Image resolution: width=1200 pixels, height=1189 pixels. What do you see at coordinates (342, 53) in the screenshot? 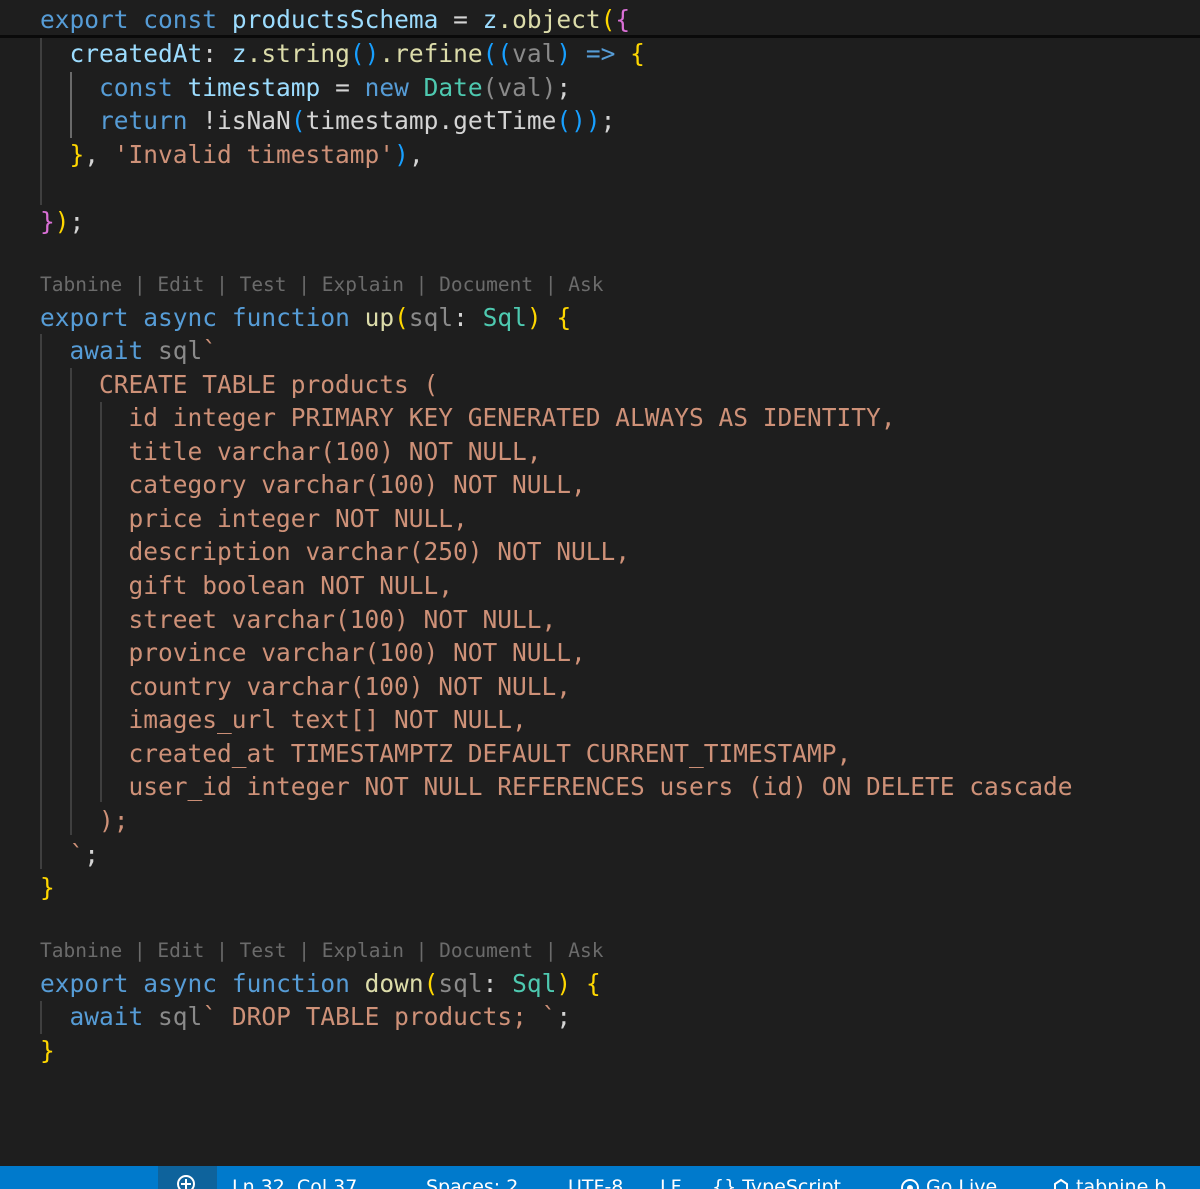
I see `code-line: createdAt: z.string().refine((val) => {` at bounding box center [342, 53].